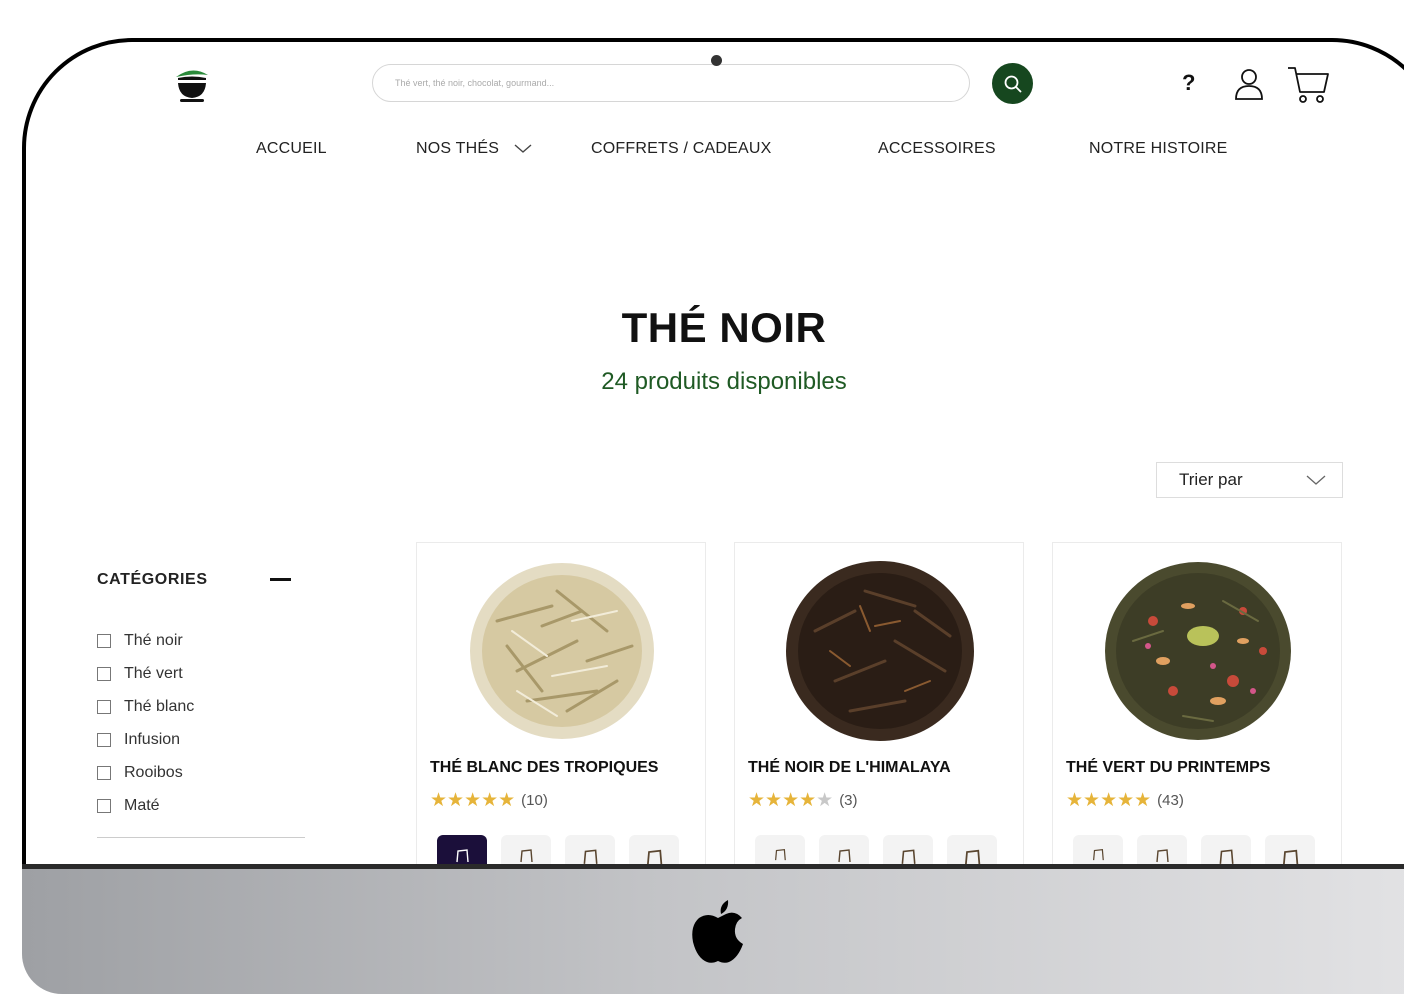 Image resolution: width=1404 pixels, height=994 pixels. I want to click on category-item: Rooibos, so click(145, 772).